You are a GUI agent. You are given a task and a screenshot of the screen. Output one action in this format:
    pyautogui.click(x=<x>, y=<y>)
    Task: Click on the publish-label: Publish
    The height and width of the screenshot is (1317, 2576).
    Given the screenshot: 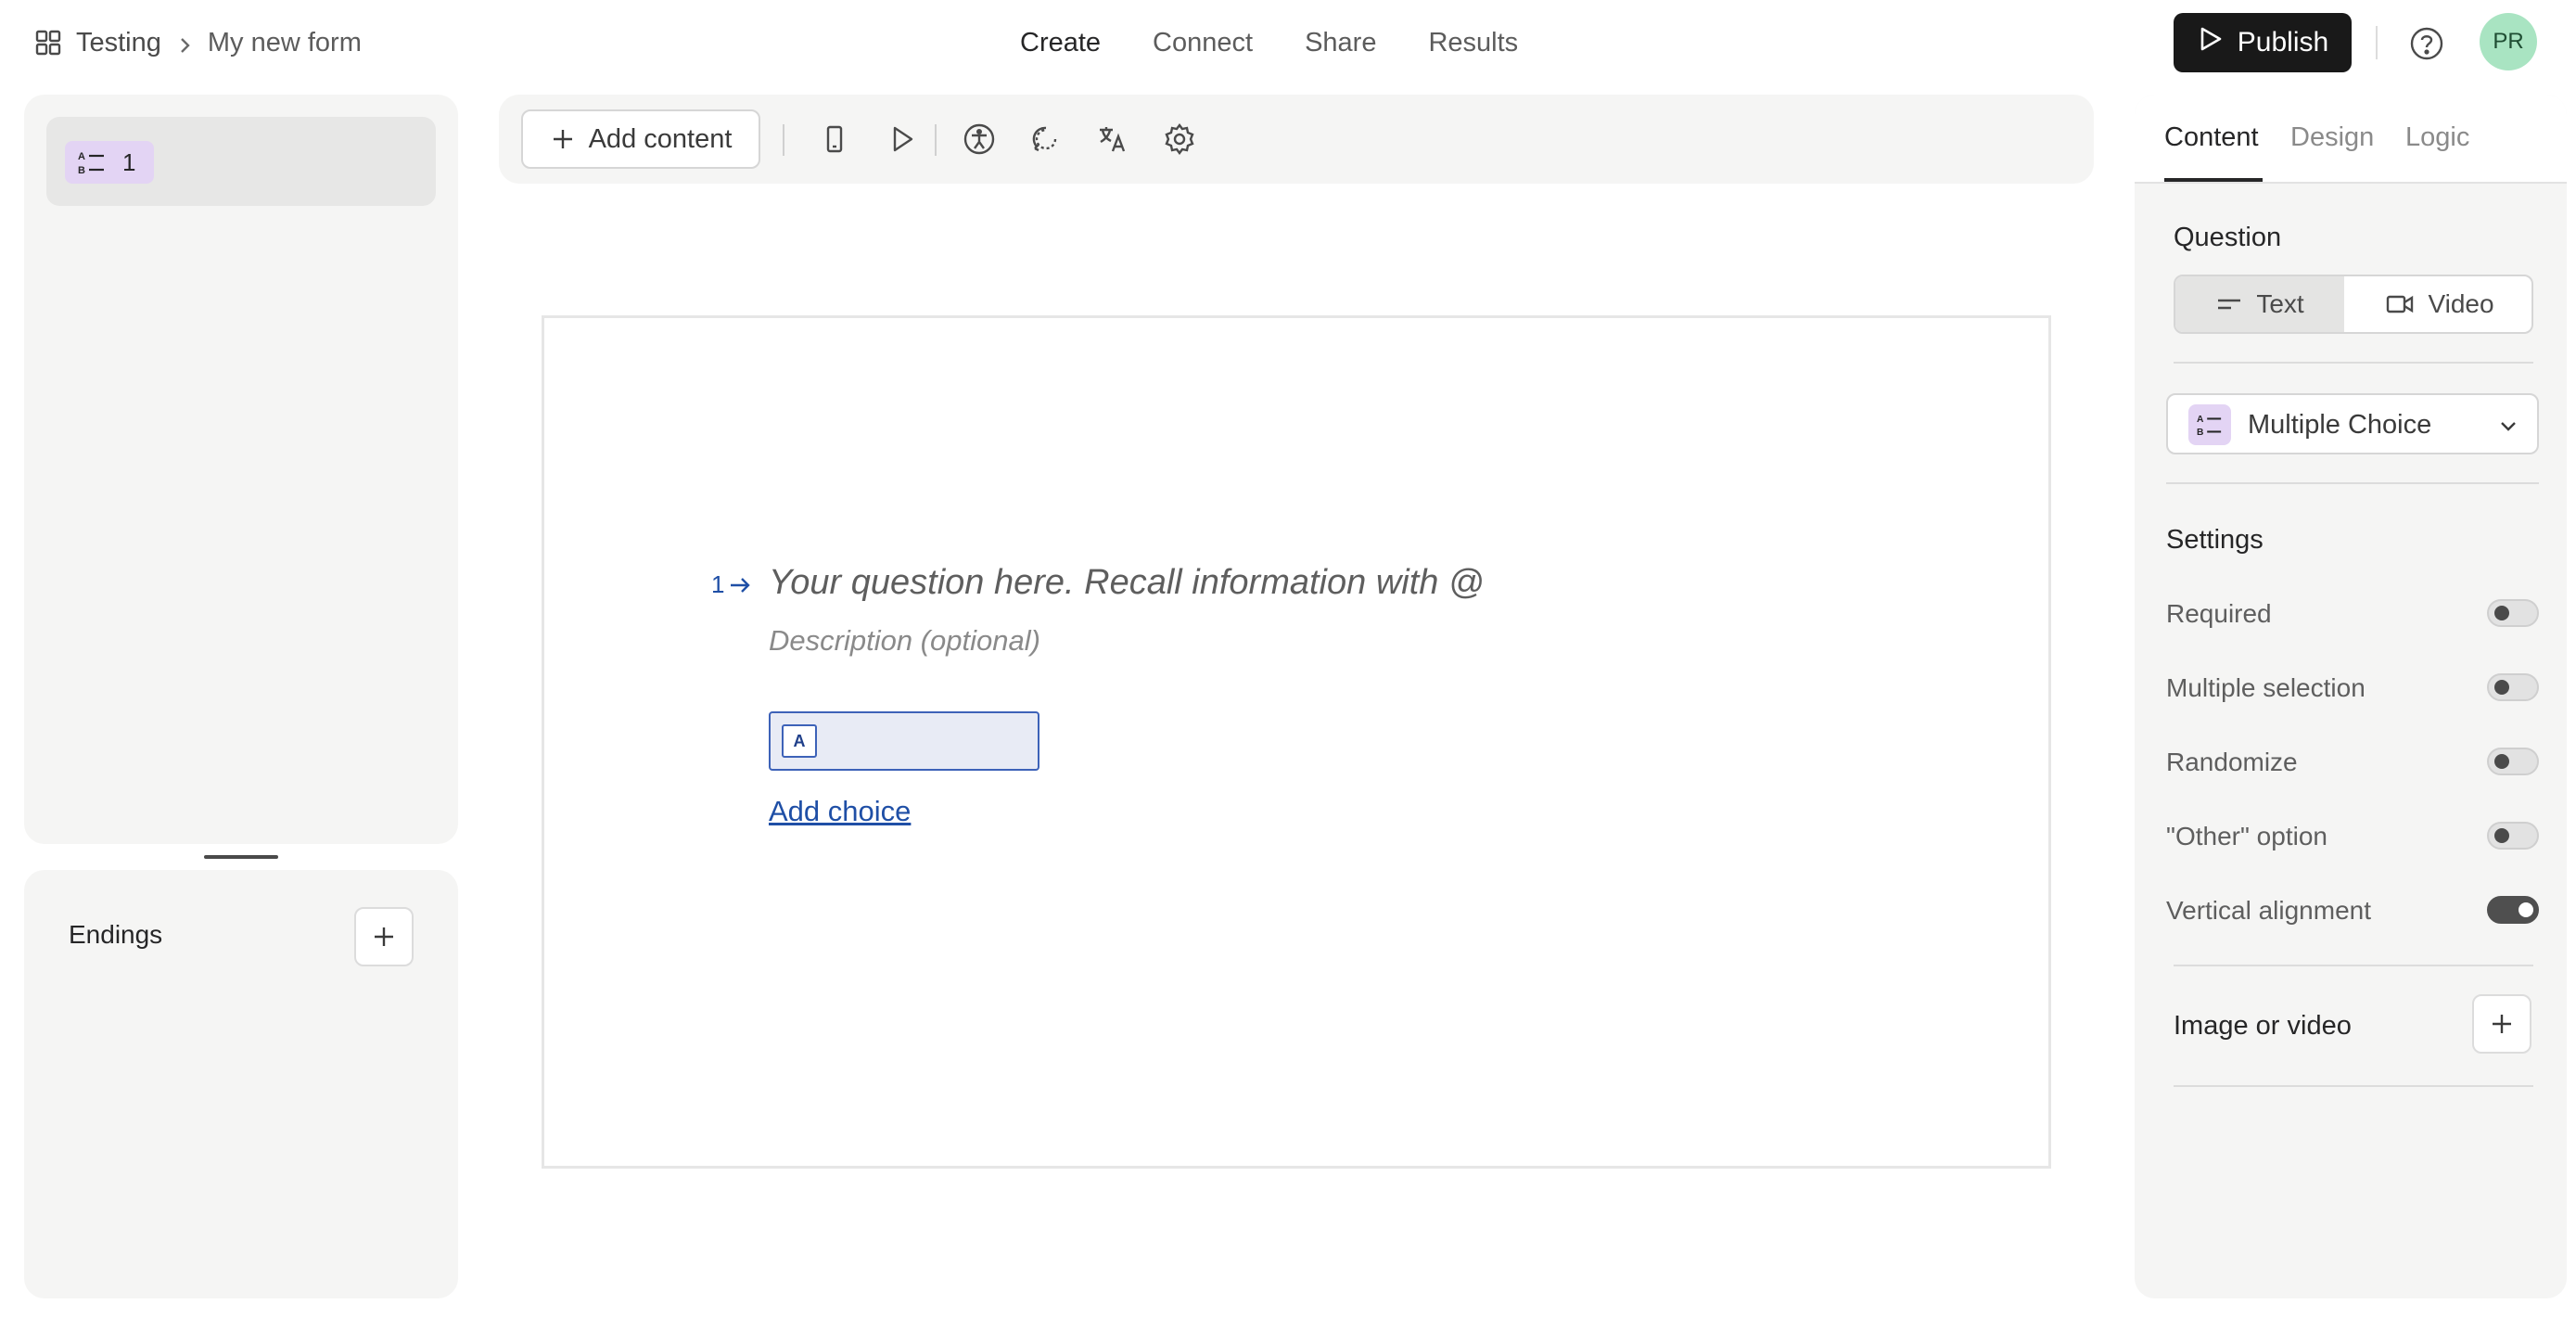 What is the action you would take?
    pyautogui.click(x=2283, y=42)
    